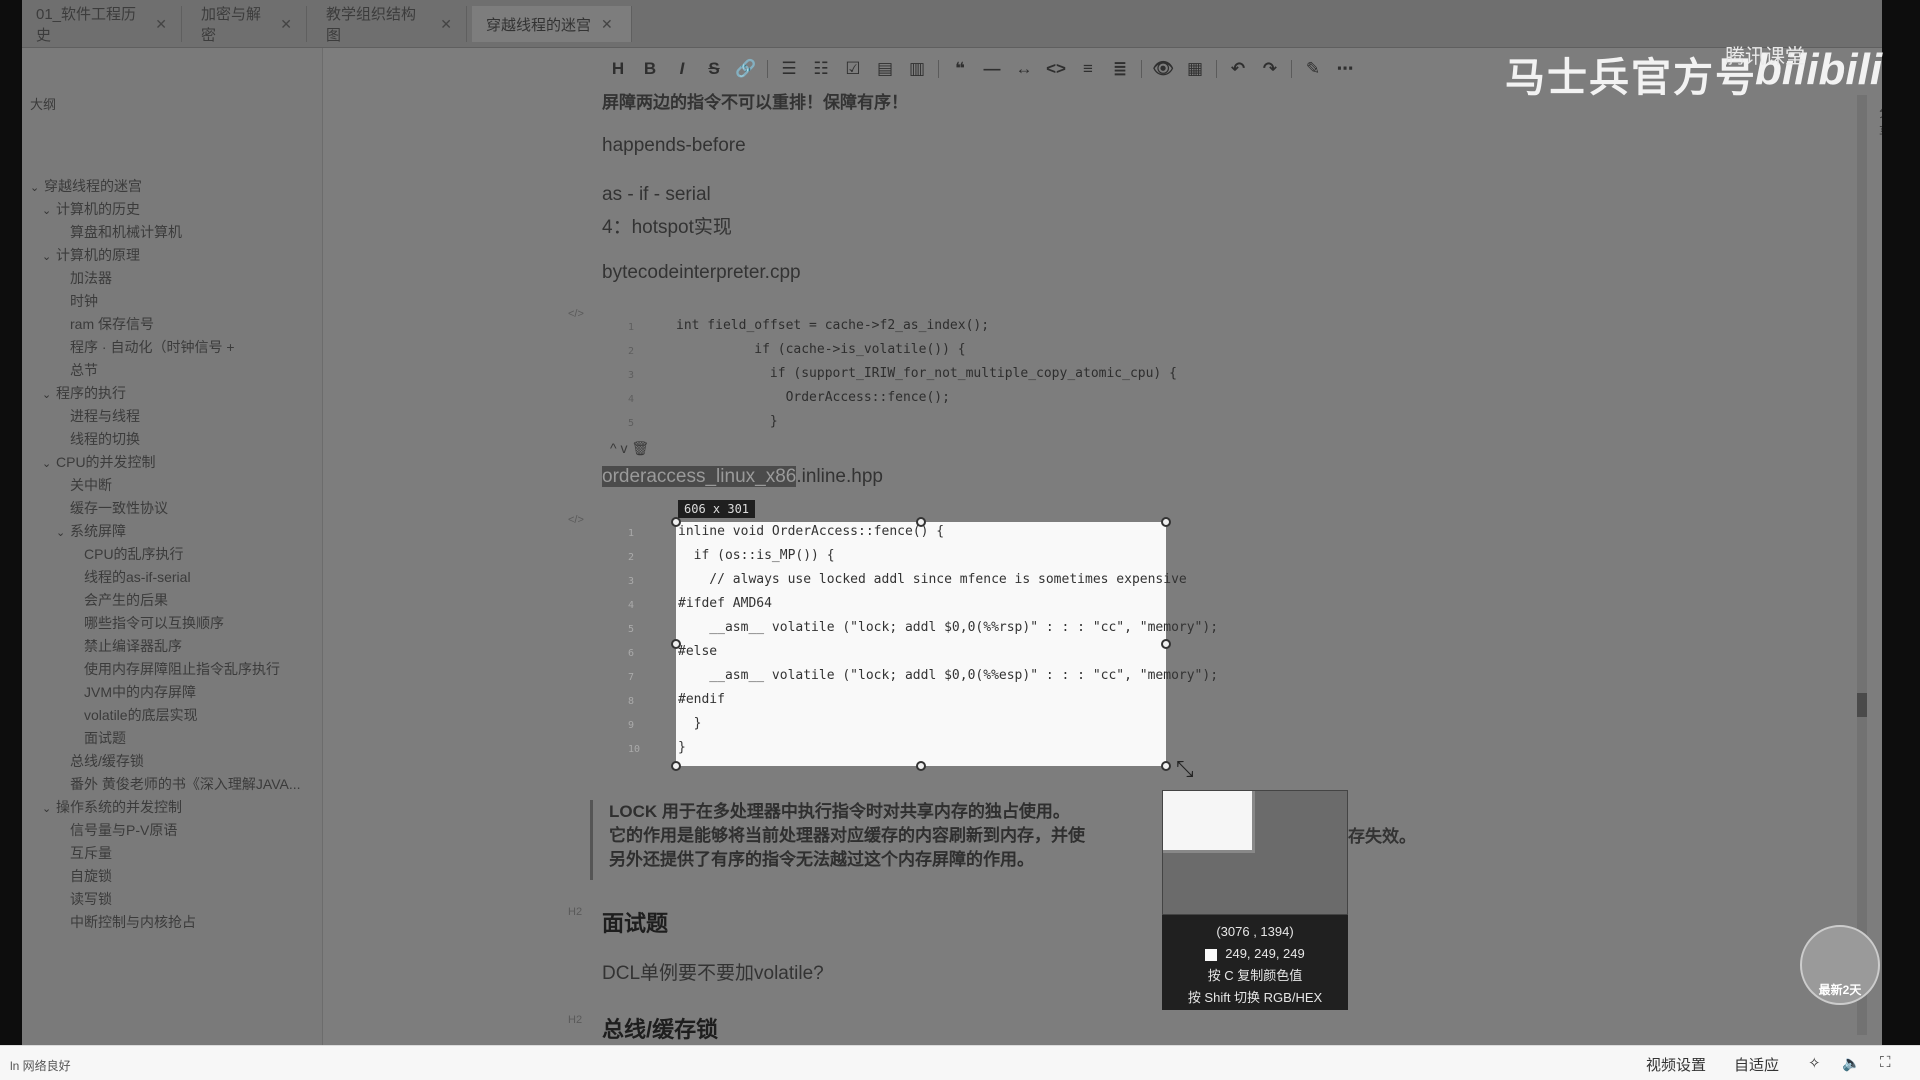  I want to click on table-icon: ▦, so click(1195, 69).